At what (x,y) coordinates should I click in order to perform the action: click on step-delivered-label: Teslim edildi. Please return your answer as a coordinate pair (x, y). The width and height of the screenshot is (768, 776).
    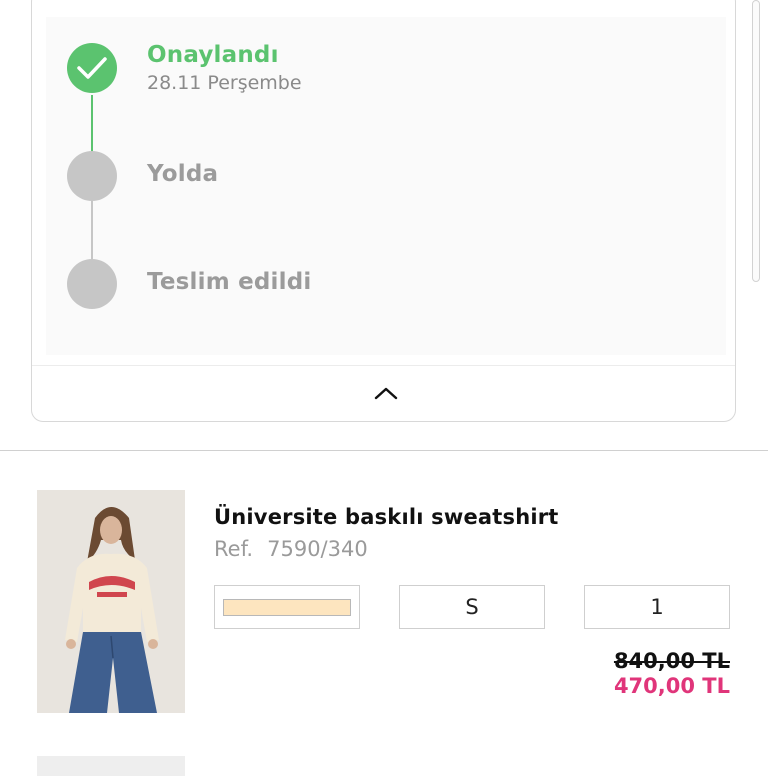
    Looking at the image, I should click on (229, 282).